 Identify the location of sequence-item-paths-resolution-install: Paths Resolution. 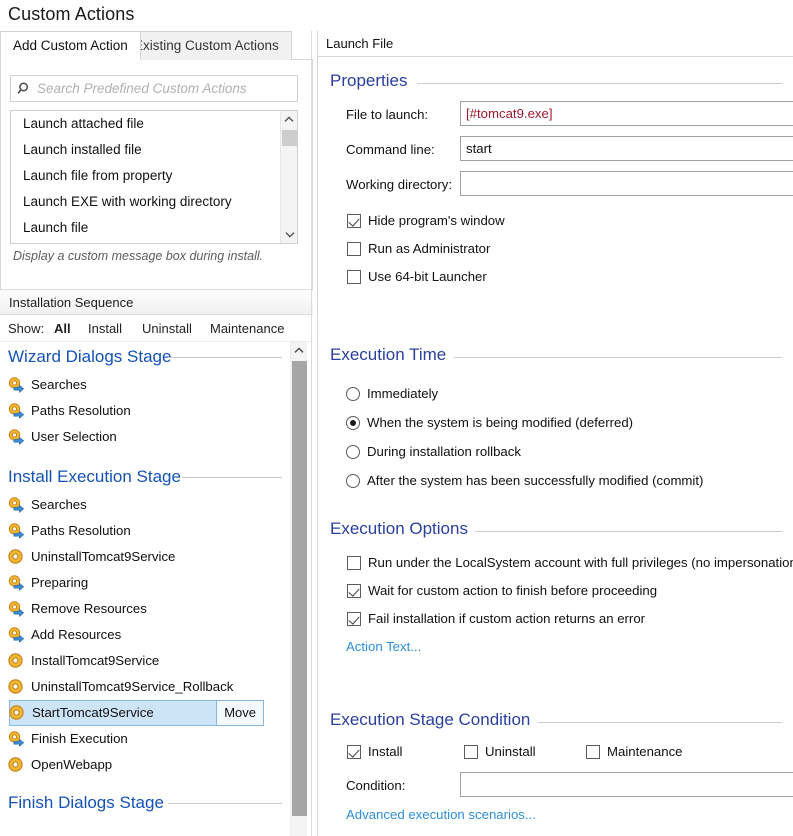
(148, 531).